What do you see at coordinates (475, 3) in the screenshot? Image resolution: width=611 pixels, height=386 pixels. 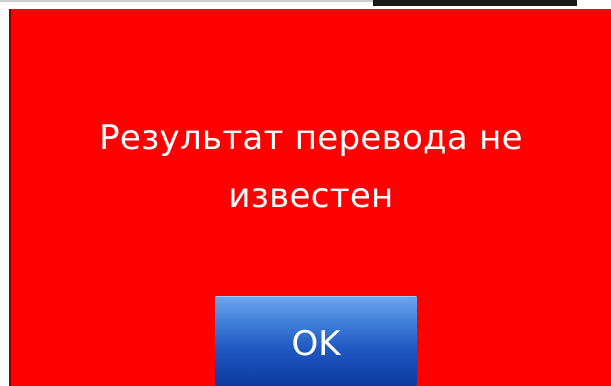 I see `top-dark-strip` at bounding box center [475, 3].